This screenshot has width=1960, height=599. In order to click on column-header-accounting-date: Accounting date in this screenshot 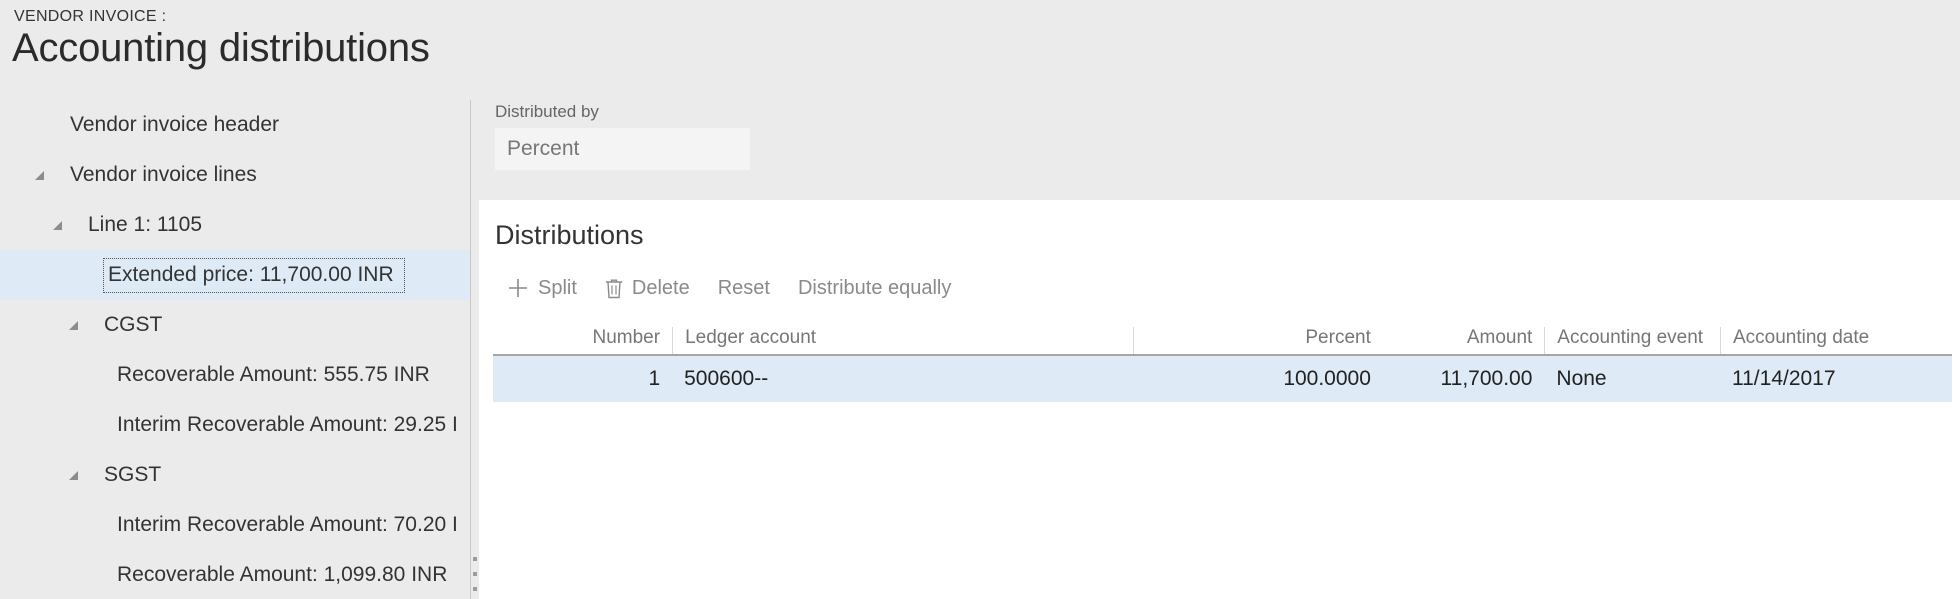, I will do `click(1835, 340)`.